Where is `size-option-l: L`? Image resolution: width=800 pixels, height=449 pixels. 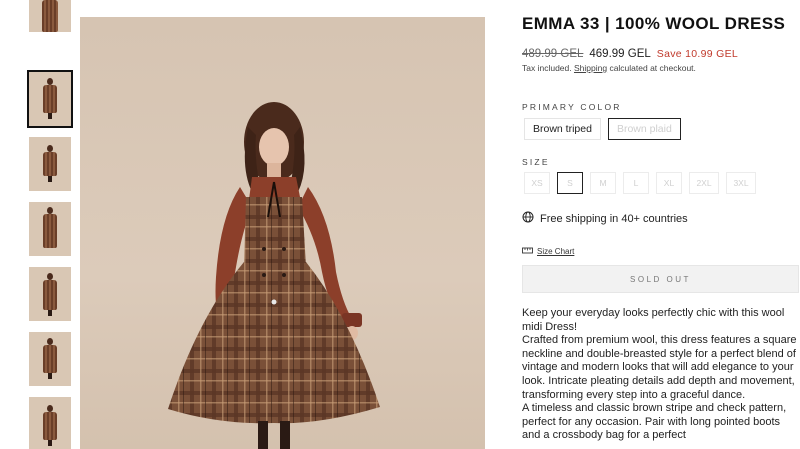
size-option-l: L is located at coordinates (636, 183).